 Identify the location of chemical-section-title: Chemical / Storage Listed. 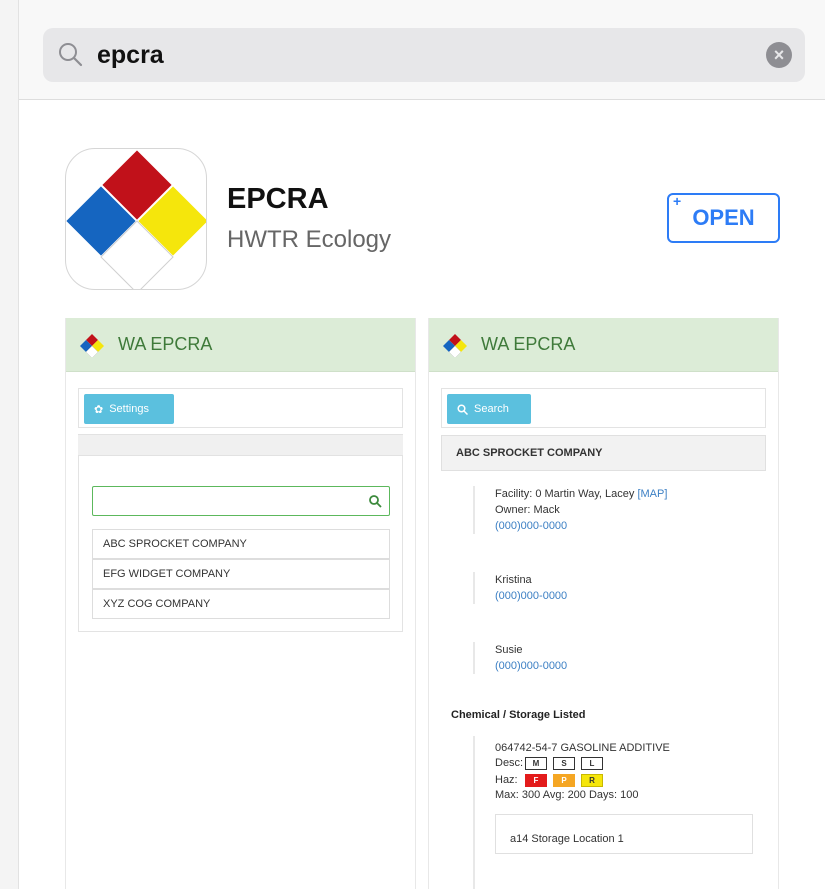
(518, 715).